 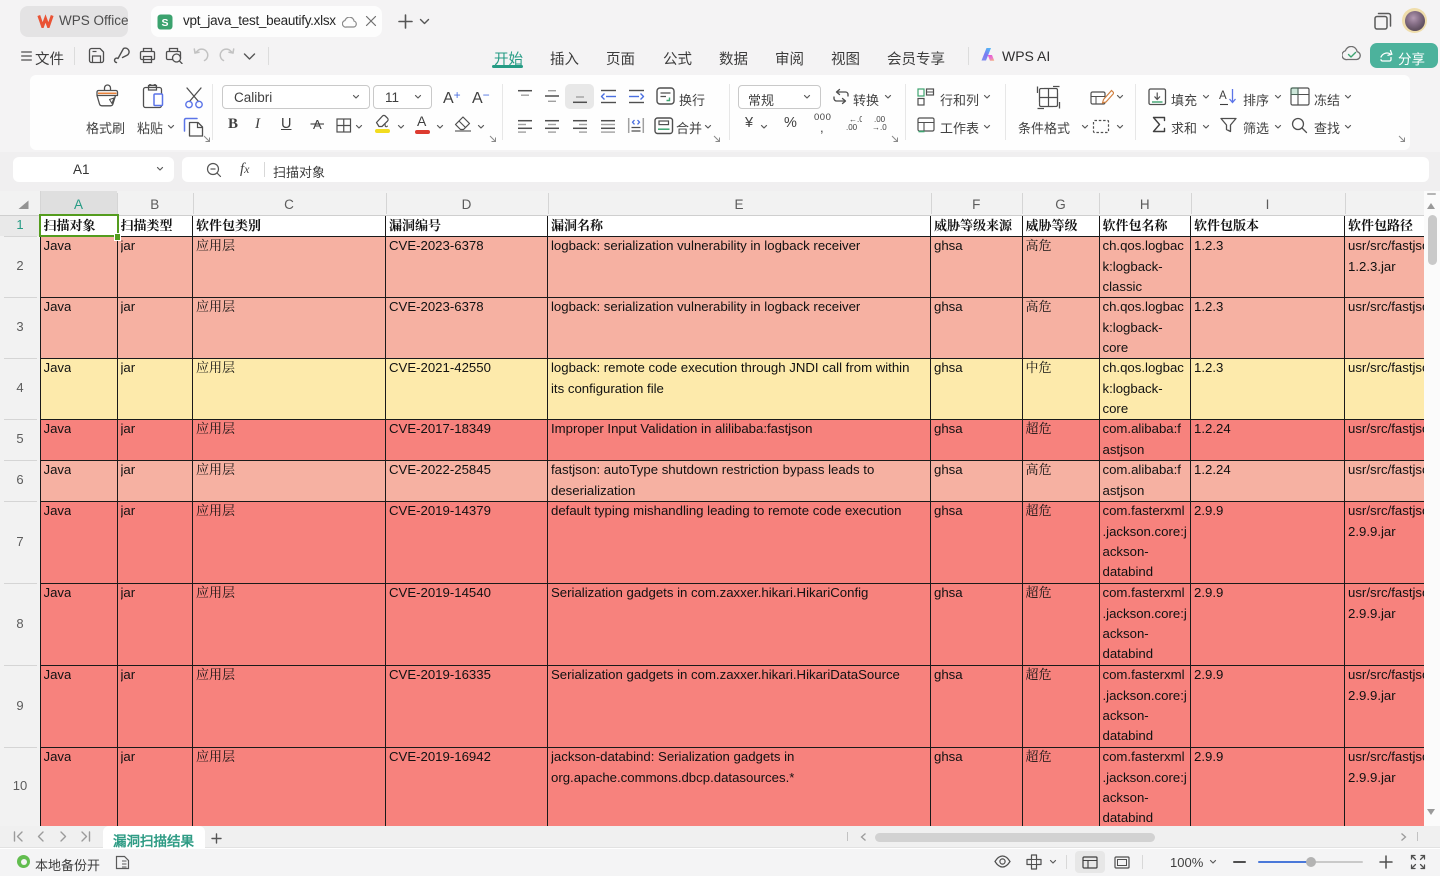 What do you see at coordinates (164, 23) in the screenshot?
I see `svg-text: S` at bounding box center [164, 23].